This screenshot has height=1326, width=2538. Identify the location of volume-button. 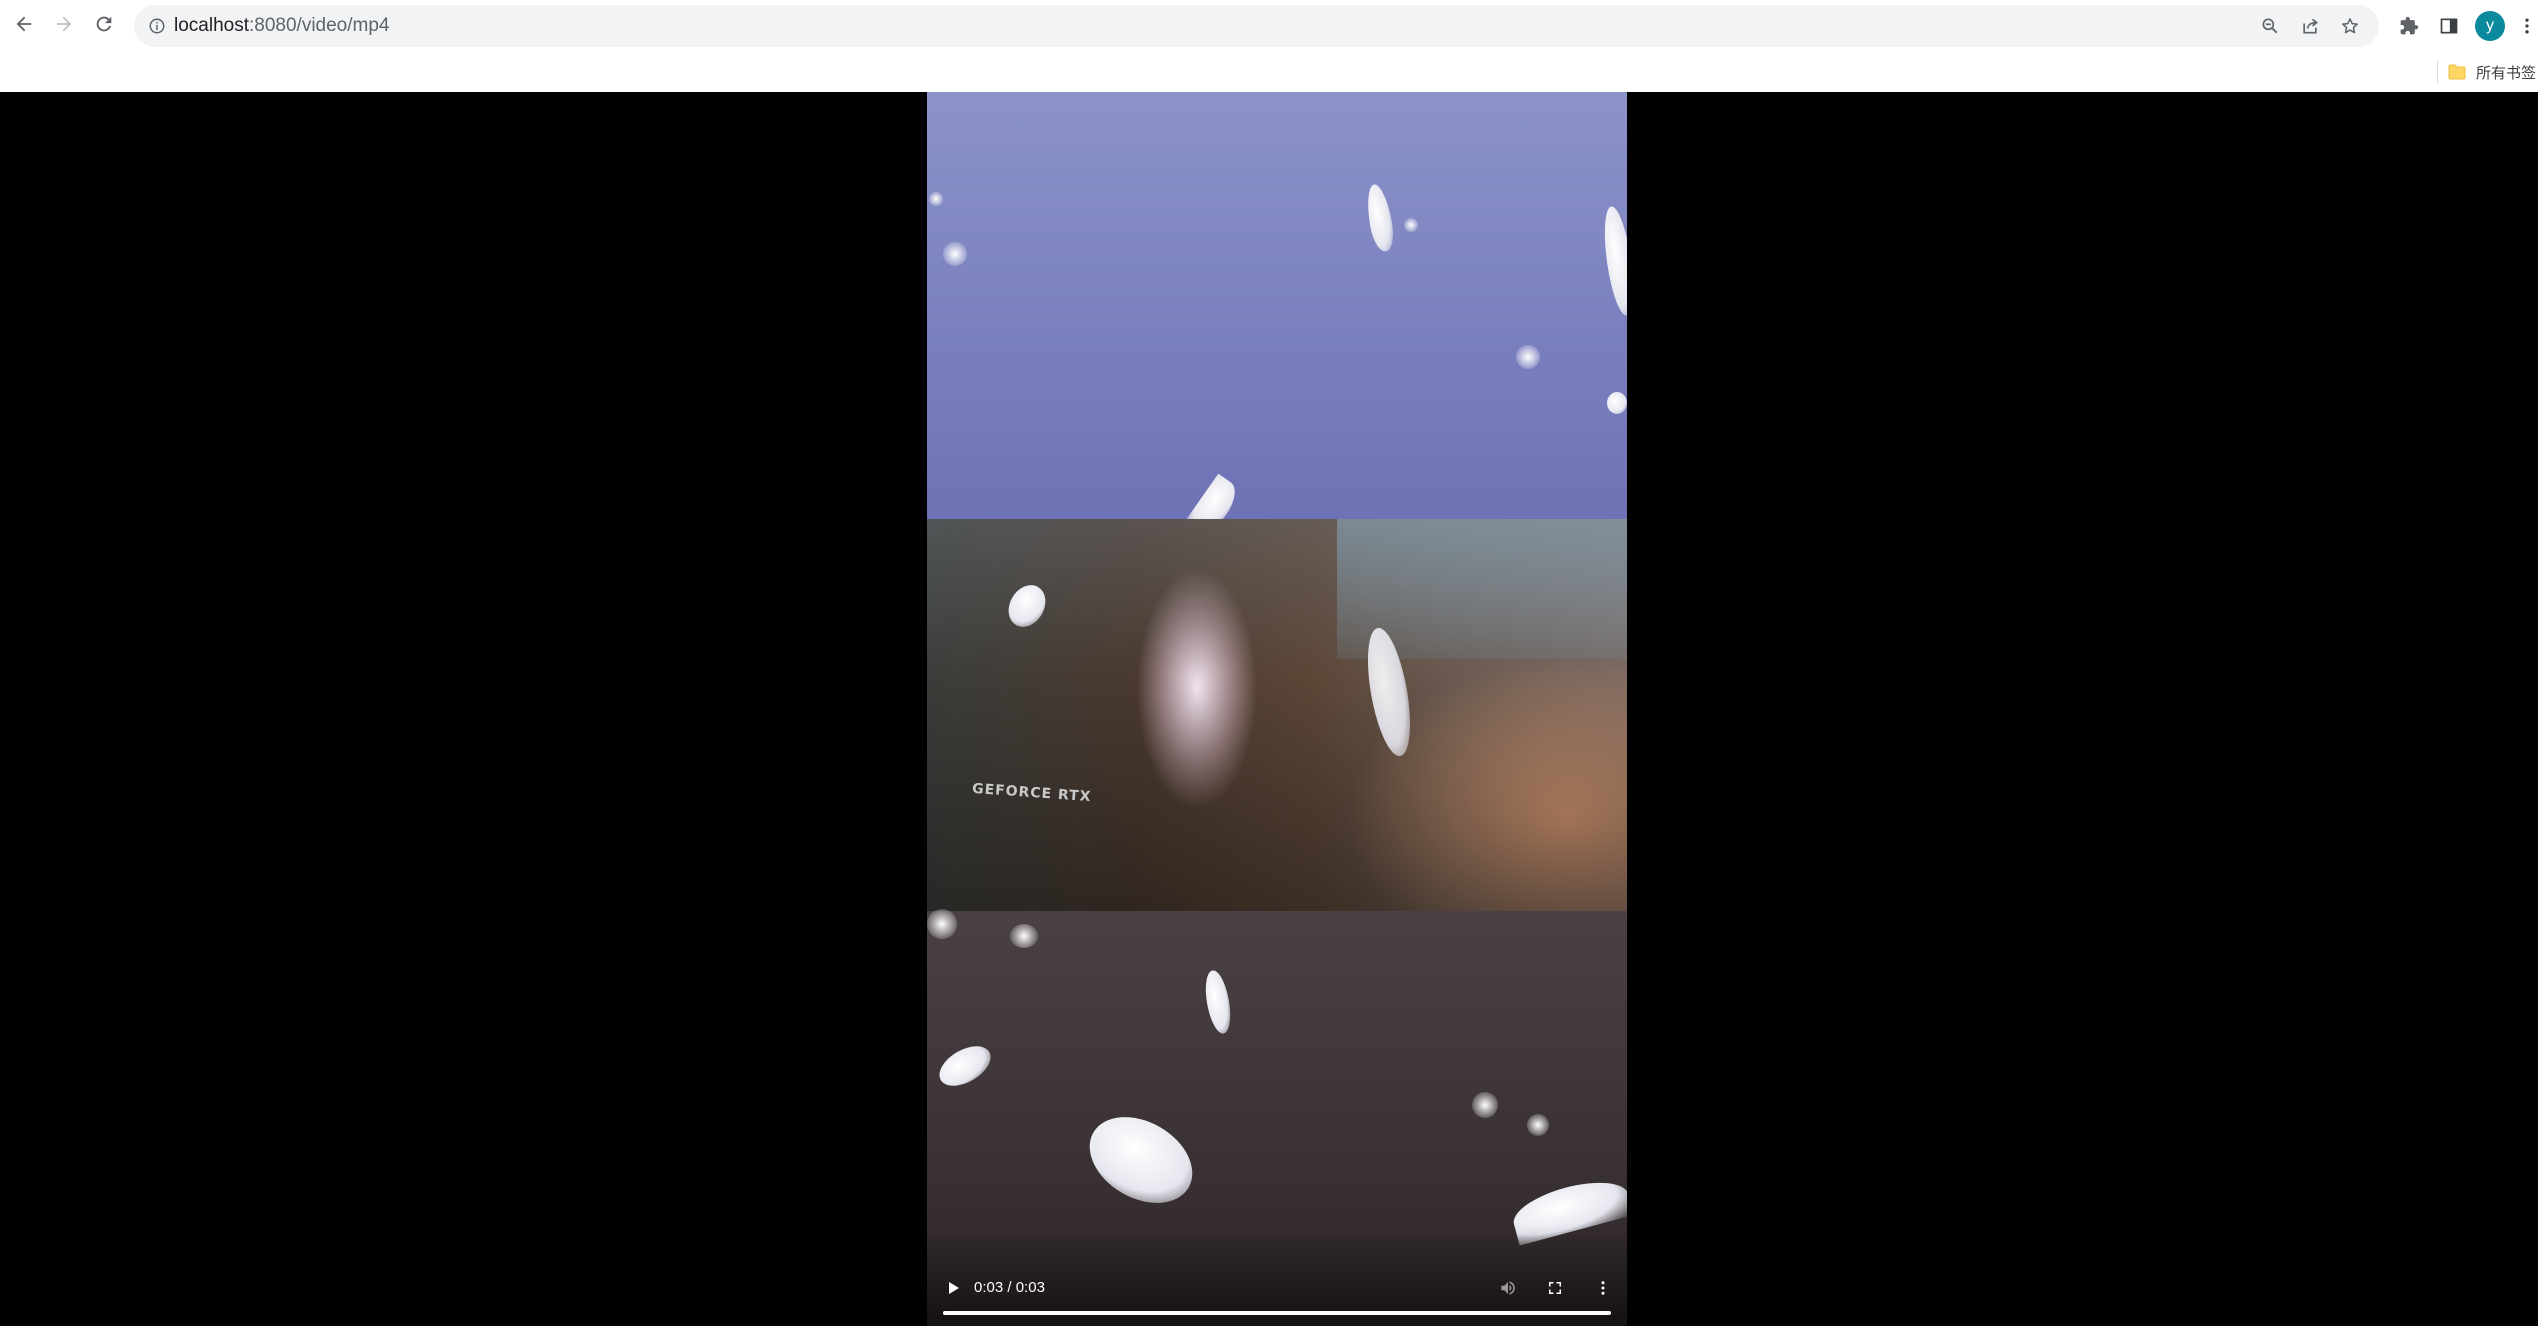
(1508, 1290).